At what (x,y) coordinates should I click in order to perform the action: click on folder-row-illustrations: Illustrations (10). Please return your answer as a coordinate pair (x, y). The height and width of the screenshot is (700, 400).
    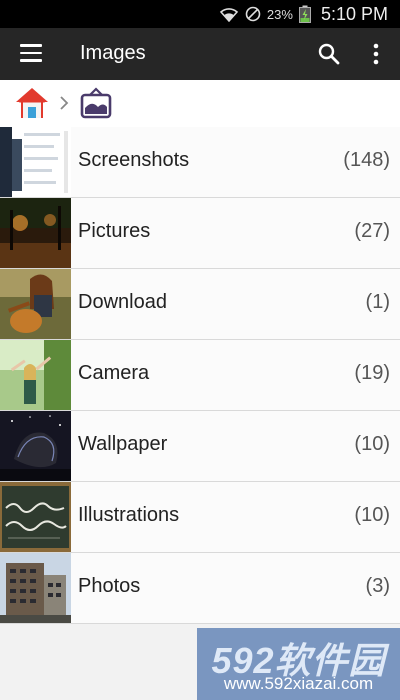
    Looking at the image, I should click on (200, 517).